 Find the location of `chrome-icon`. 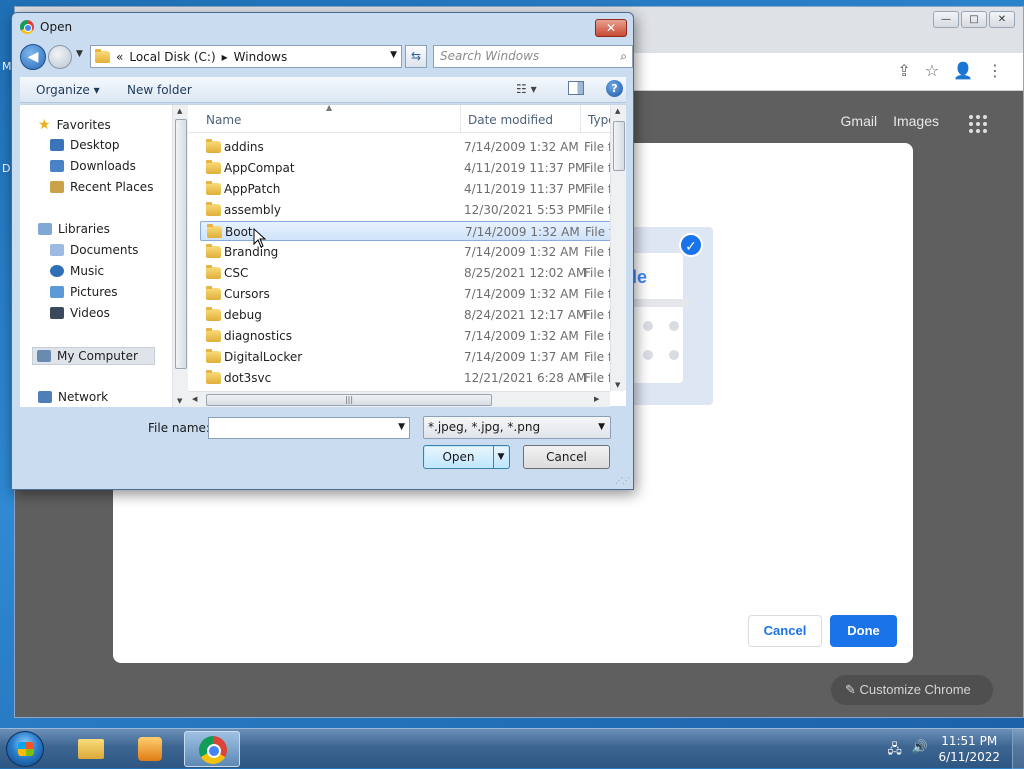

chrome-icon is located at coordinates (213, 750).